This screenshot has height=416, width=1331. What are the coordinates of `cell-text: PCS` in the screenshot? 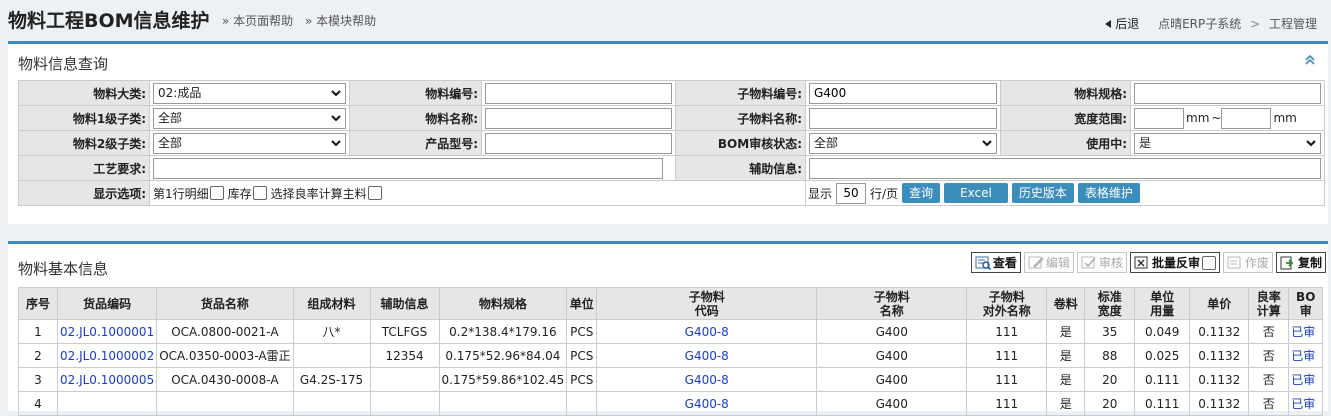 It's located at (582, 331).